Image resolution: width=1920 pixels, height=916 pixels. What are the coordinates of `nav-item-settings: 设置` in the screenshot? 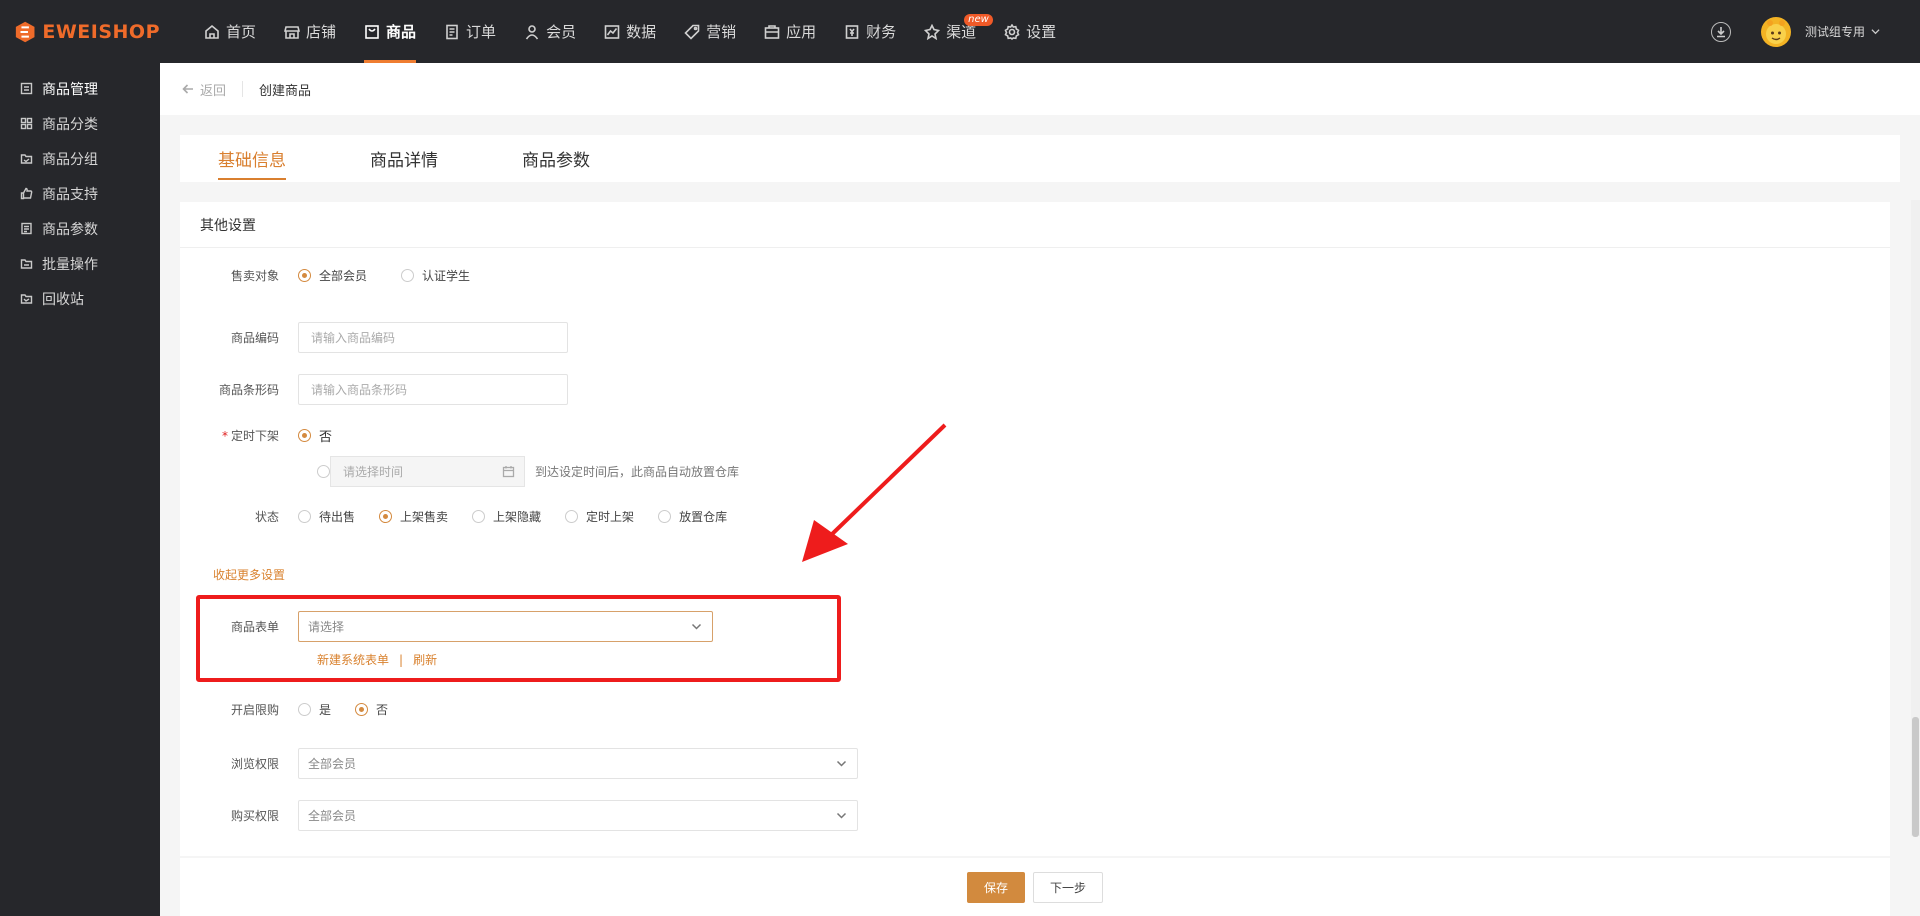 It's located at (1030, 31).